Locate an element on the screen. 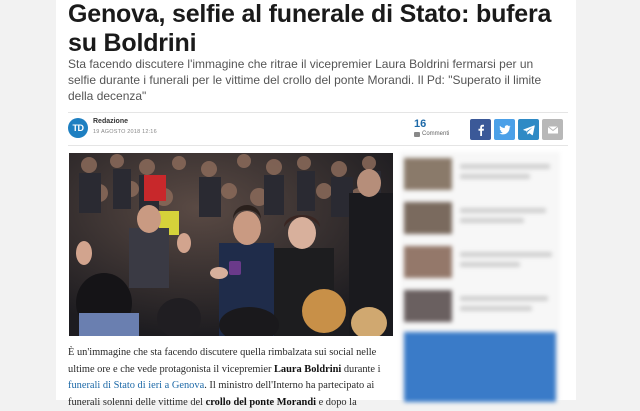 The image size is (640, 411). body-text-segment: e dopo la is located at coordinates (336, 402).